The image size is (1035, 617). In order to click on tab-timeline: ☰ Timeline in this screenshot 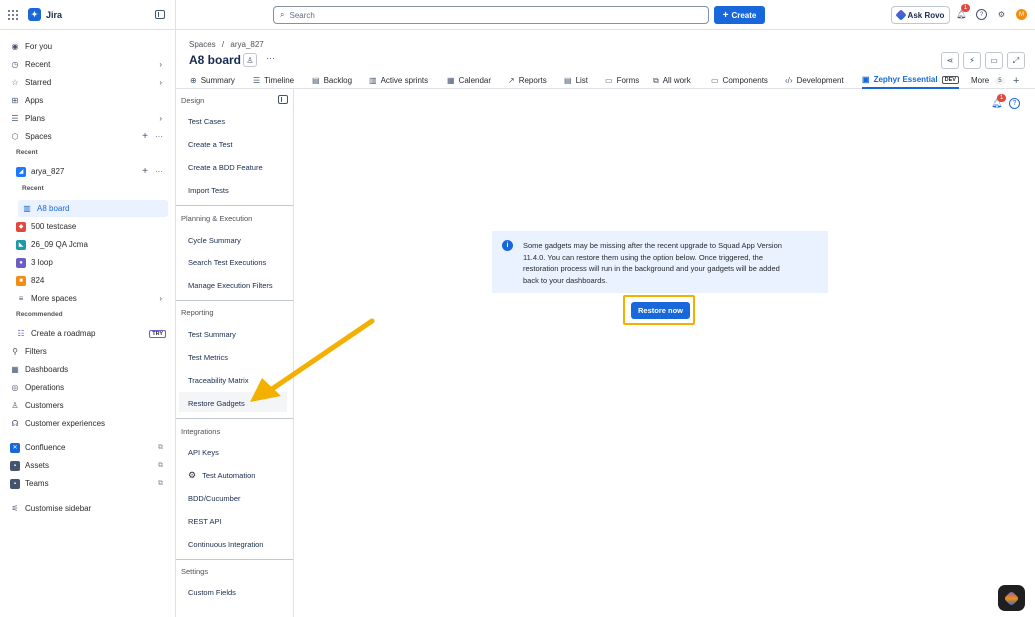, I will do `click(273, 80)`.